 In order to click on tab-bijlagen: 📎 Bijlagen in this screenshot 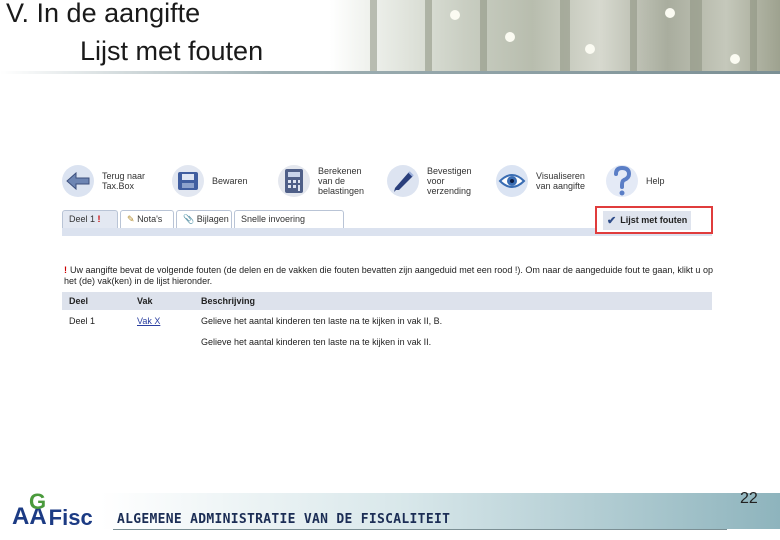, I will do `click(204, 219)`.